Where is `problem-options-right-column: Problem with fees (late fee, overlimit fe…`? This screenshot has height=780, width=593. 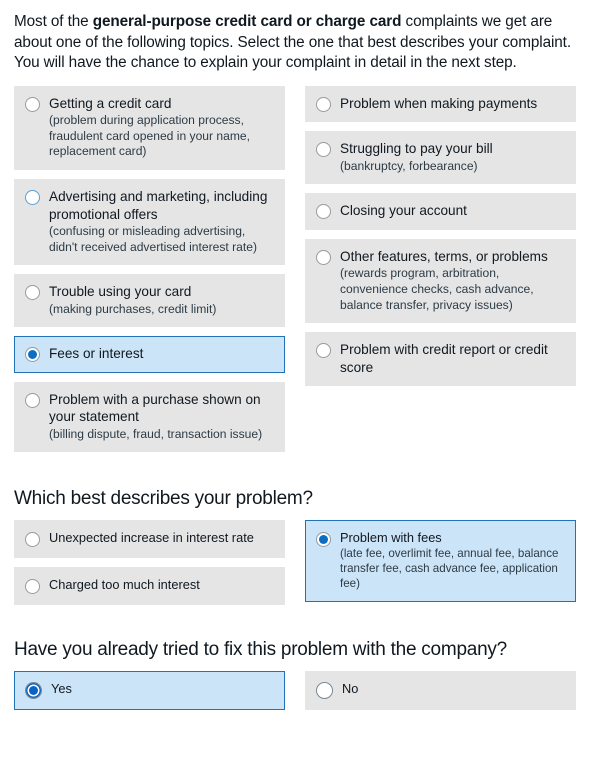
problem-options-right-column: Problem with fees (late fee, overlimit fe… is located at coordinates (440, 561).